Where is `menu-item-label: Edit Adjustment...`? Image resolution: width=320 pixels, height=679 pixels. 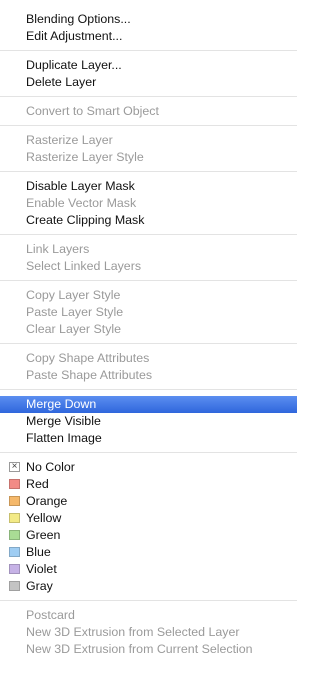 menu-item-label: Edit Adjustment... is located at coordinates (74, 36).